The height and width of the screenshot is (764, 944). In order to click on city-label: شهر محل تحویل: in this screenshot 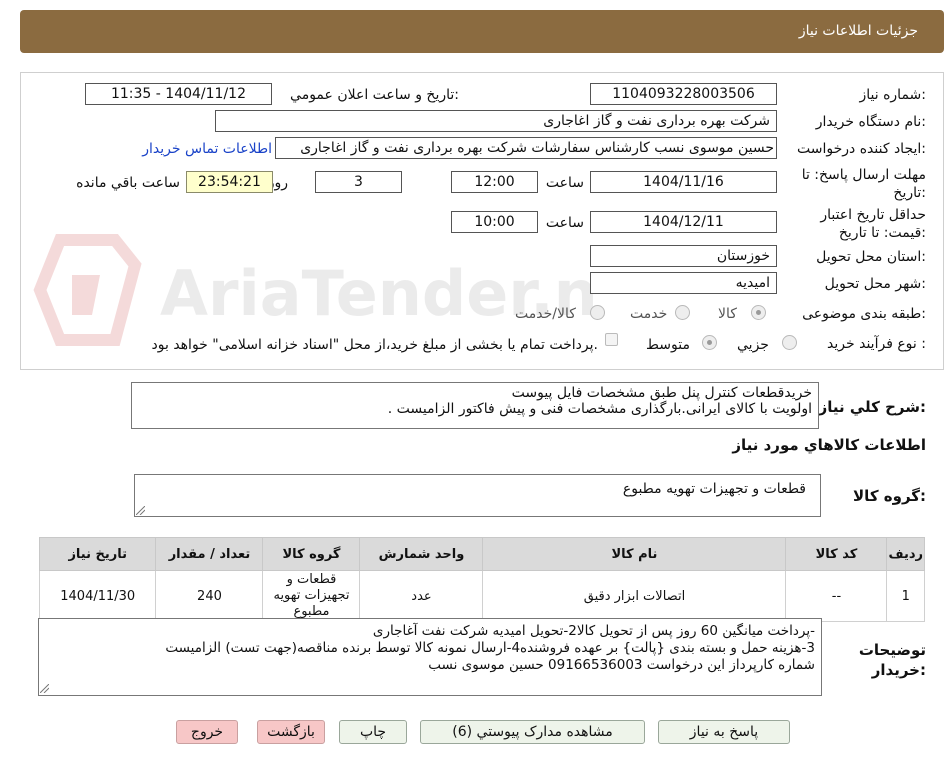, I will do `click(875, 284)`.